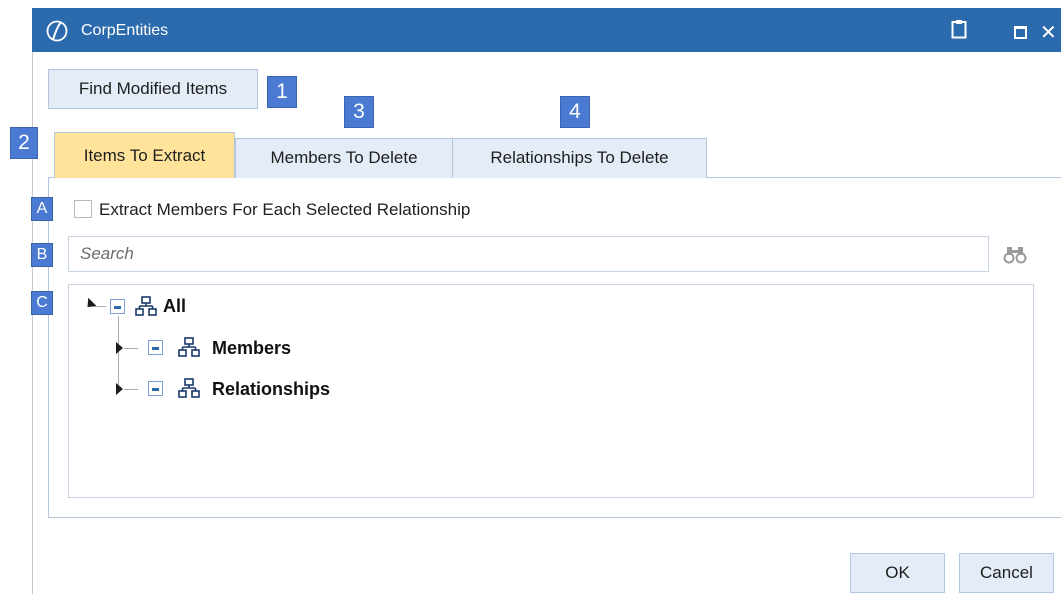 Image resolution: width=1061 pixels, height=594 pixels. Describe the element at coordinates (1020, 32) in the screenshot. I see `maximize-icon` at that location.